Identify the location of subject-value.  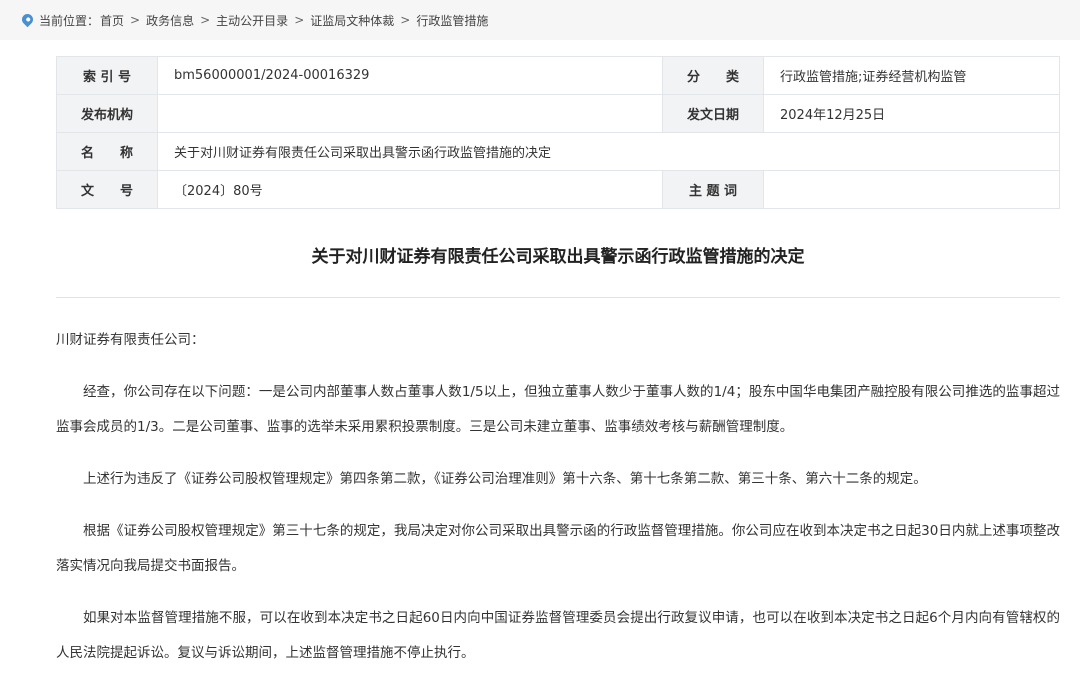
(911, 189).